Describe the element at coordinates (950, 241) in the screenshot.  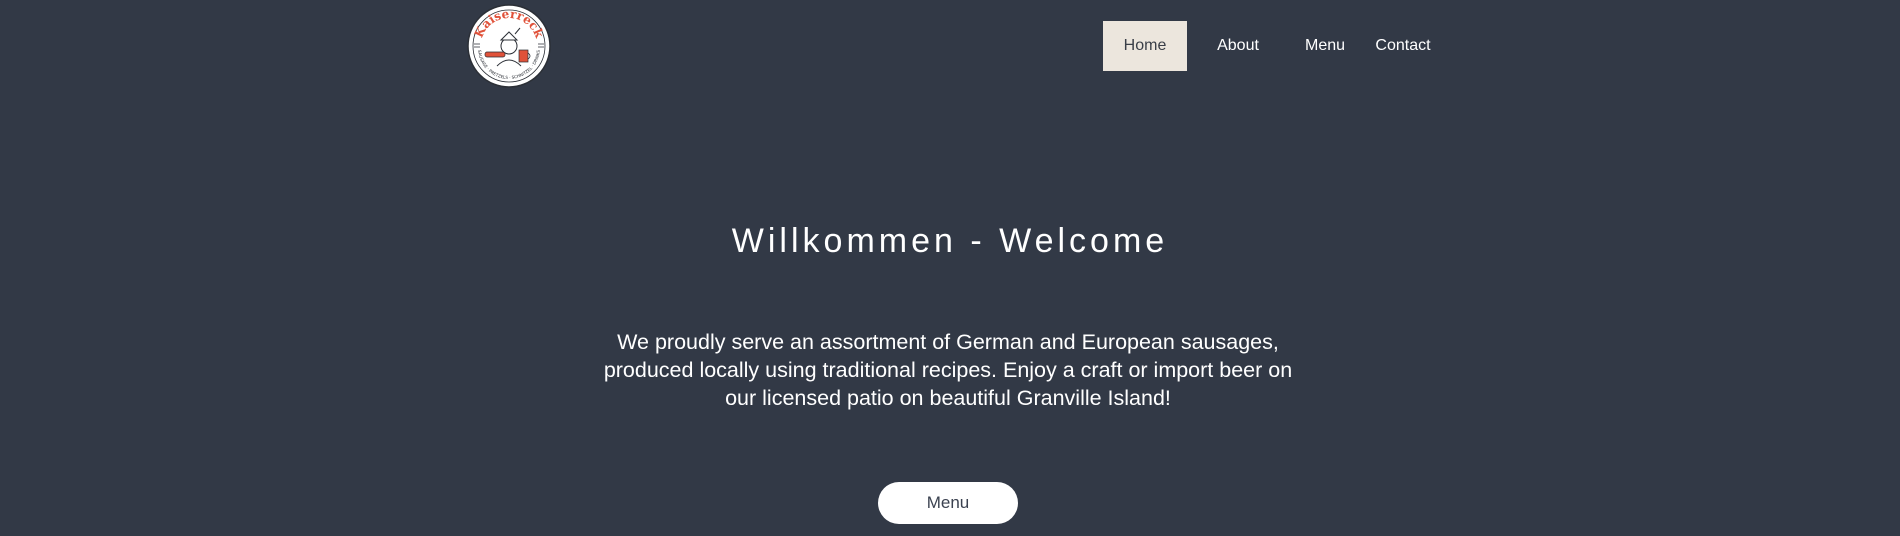
I see `hero-title: Willkommen - Welcome` at that location.